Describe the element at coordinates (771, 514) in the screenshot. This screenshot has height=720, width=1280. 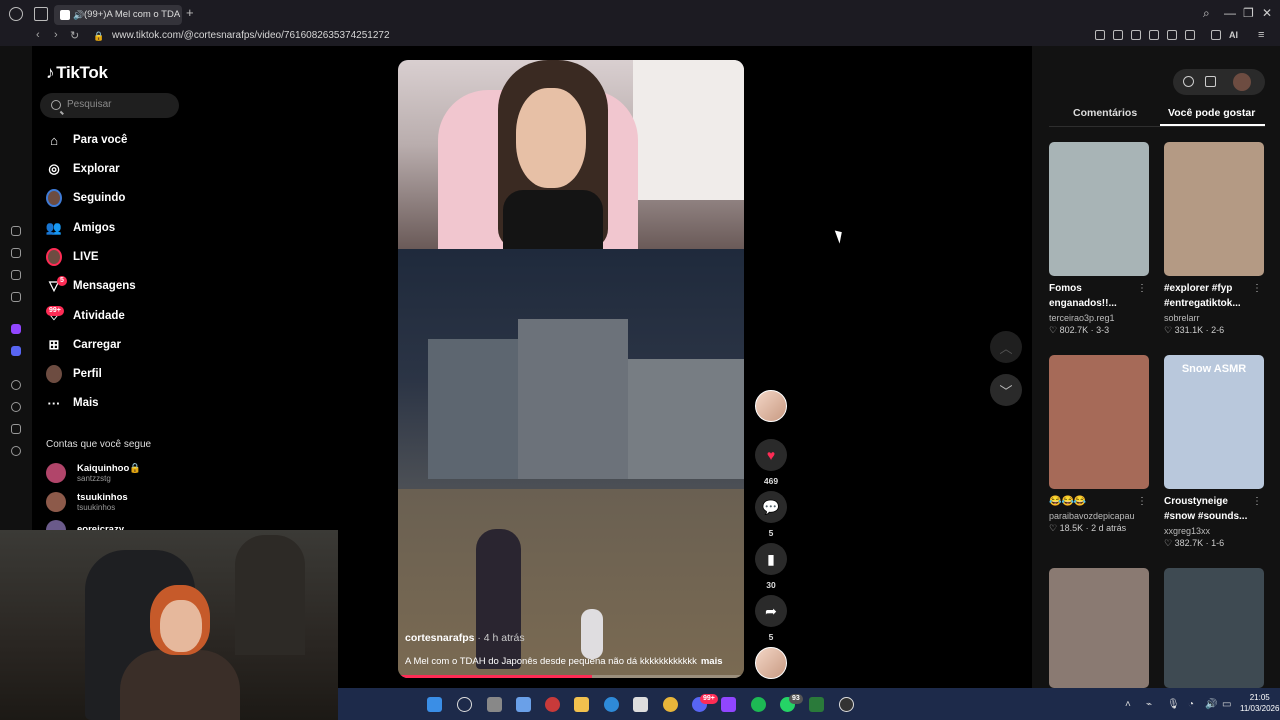
I see `comment-button: 💬 5` at that location.